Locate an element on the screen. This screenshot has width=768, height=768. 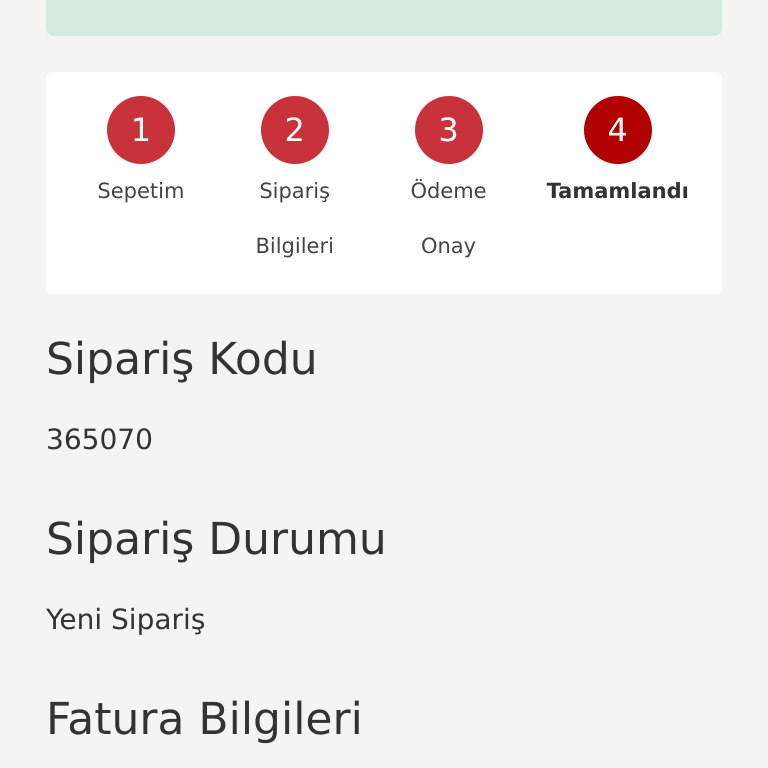
step-label: Sipariş Bilgileri is located at coordinates (294, 219).